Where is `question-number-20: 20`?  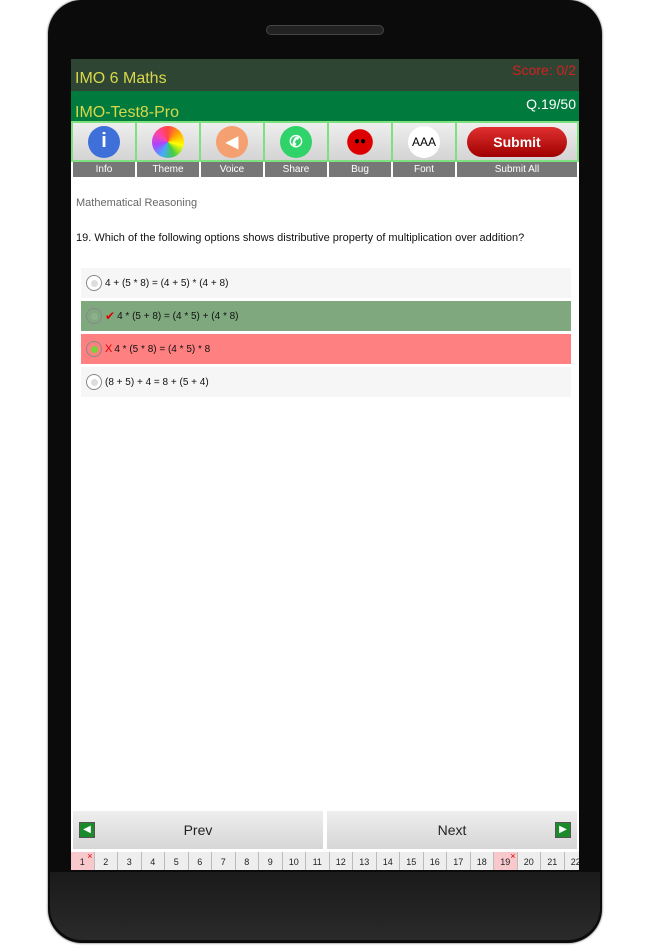
question-number-20: 20 is located at coordinates (529, 861).